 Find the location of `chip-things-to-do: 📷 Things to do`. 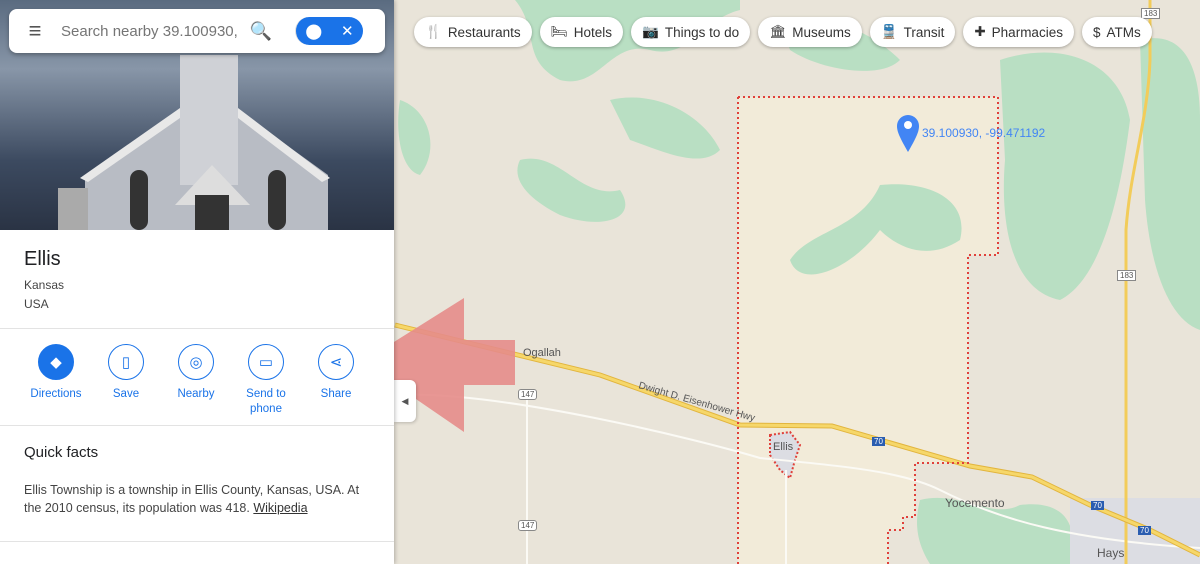

chip-things-to-do: 📷 Things to do is located at coordinates (691, 32).